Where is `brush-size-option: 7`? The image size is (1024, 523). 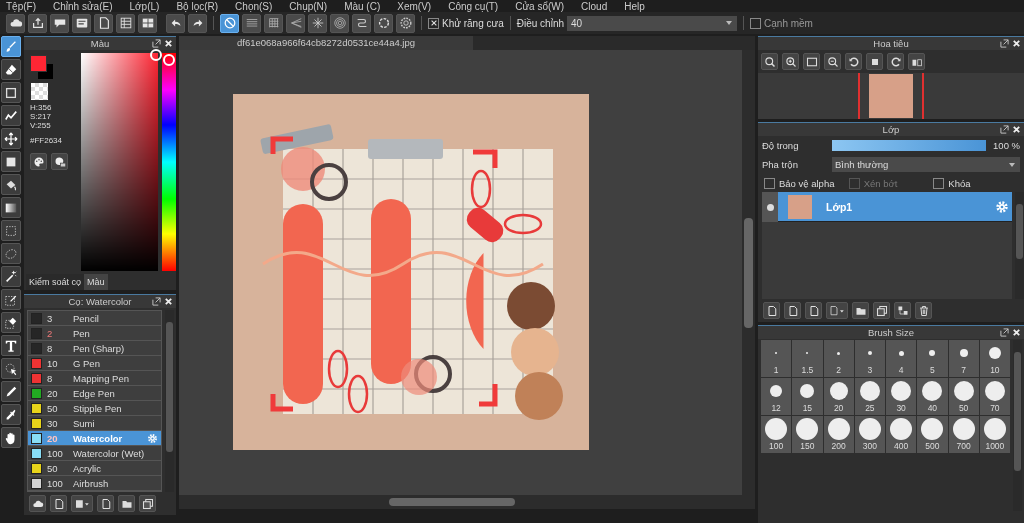 brush-size-option: 7 is located at coordinates (963, 358).